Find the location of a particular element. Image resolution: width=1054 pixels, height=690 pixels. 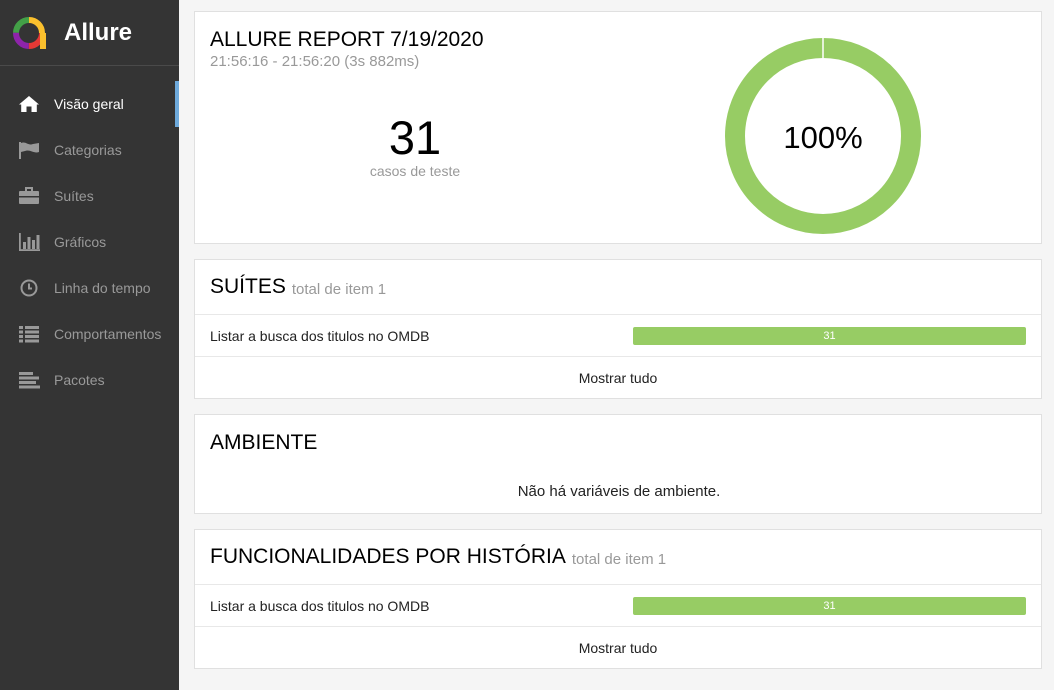

flag-icon is located at coordinates (29, 150).